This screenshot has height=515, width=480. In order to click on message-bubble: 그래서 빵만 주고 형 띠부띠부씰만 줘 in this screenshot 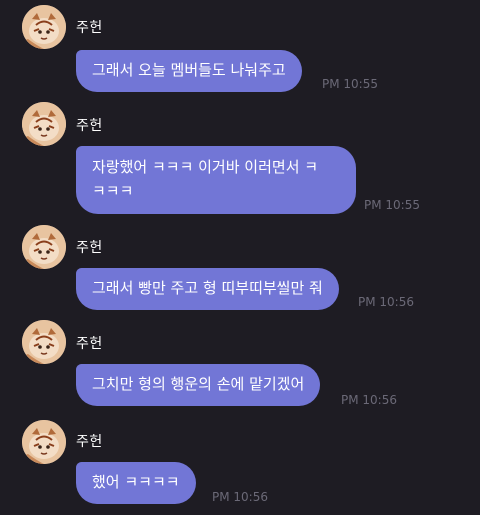, I will do `click(207, 289)`.